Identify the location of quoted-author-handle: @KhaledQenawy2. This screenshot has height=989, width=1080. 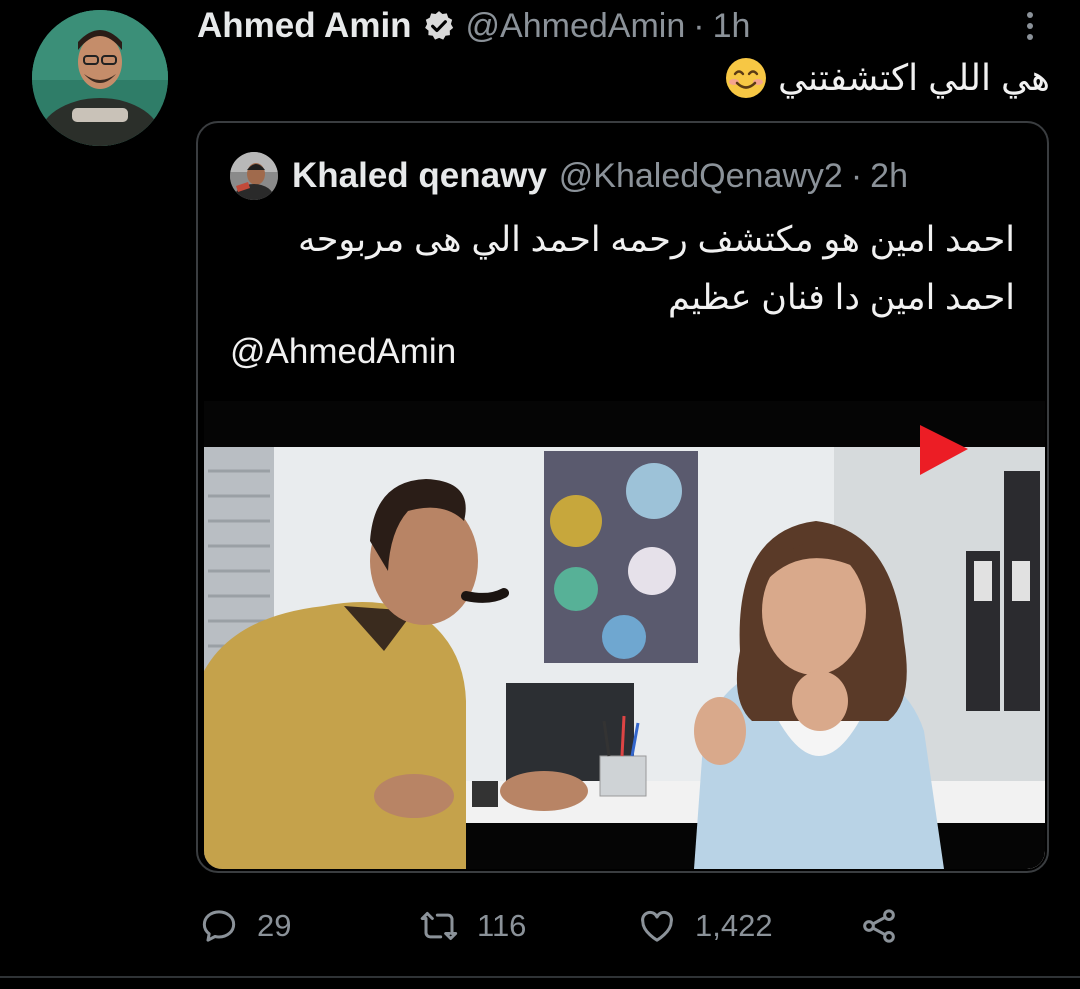
(701, 176).